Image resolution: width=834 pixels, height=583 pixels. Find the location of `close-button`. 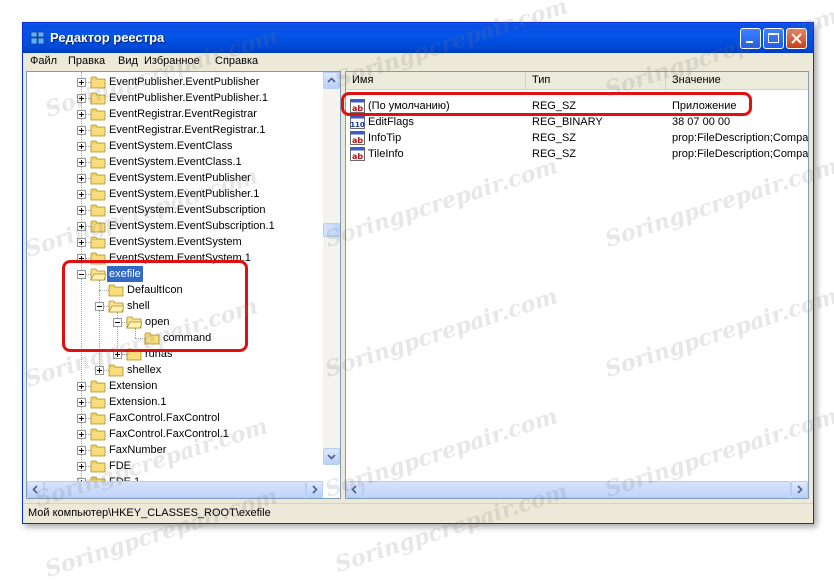

close-button is located at coordinates (796, 38).